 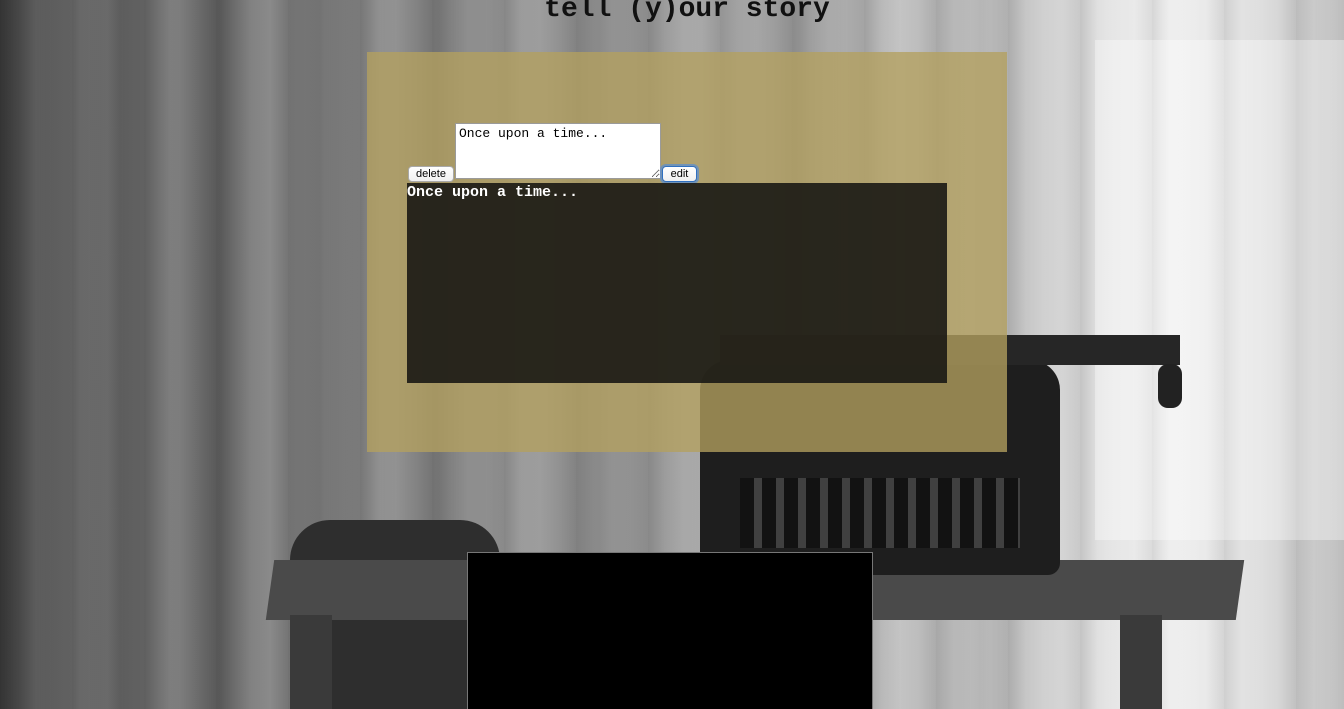 What do you see at coordinates (311, 662) in the screenshot?
I see `table-leg-left` at bounding box center [311, 662].